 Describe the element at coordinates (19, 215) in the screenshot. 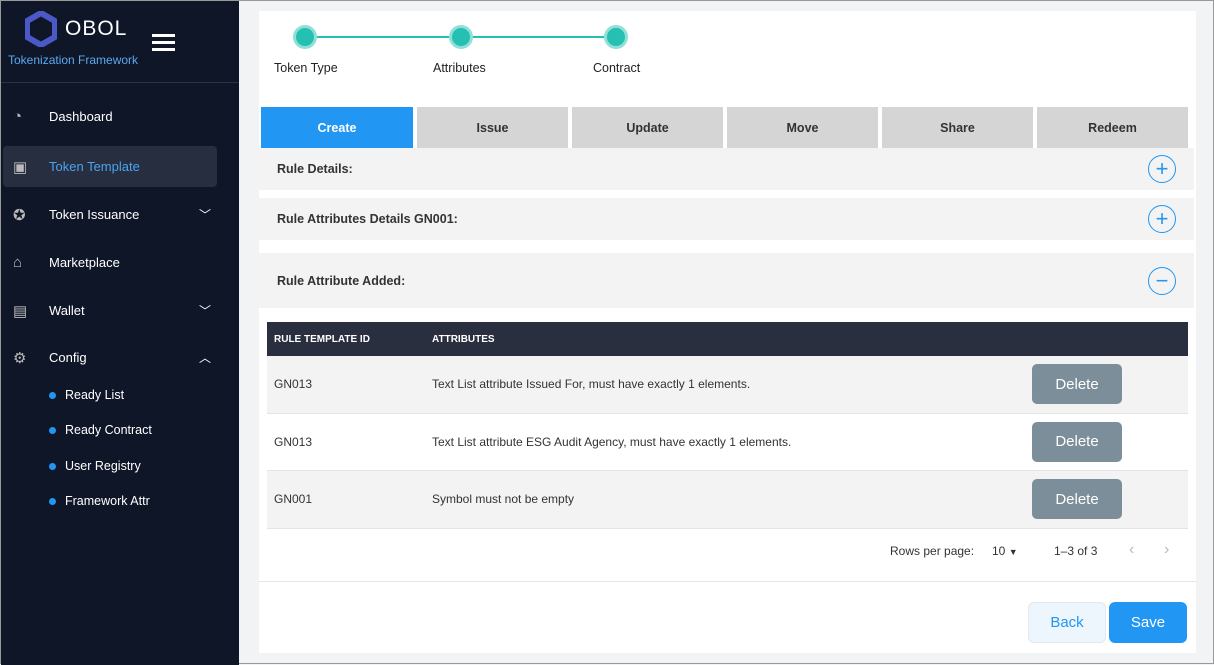

I see `coin-icon: ✪` at that location.